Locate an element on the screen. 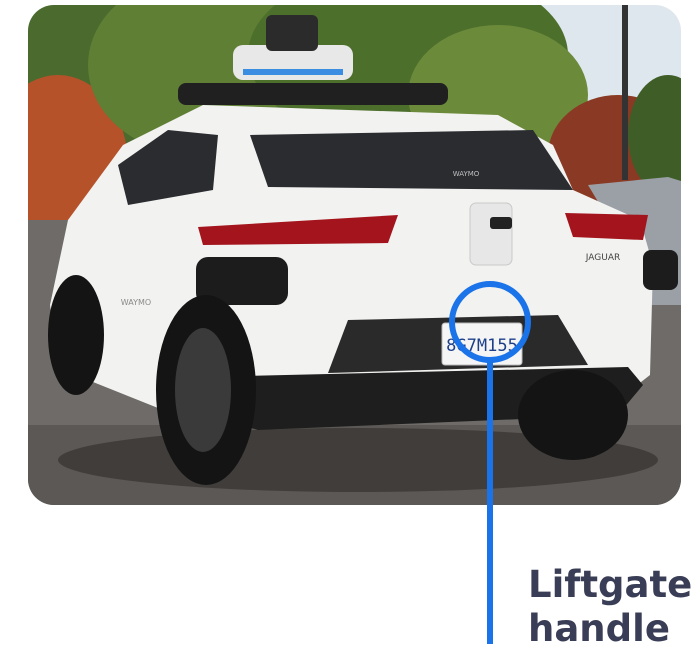 The image size is (695, 658). callout-label: Liftgate handle is located at coordinates (611, 607).